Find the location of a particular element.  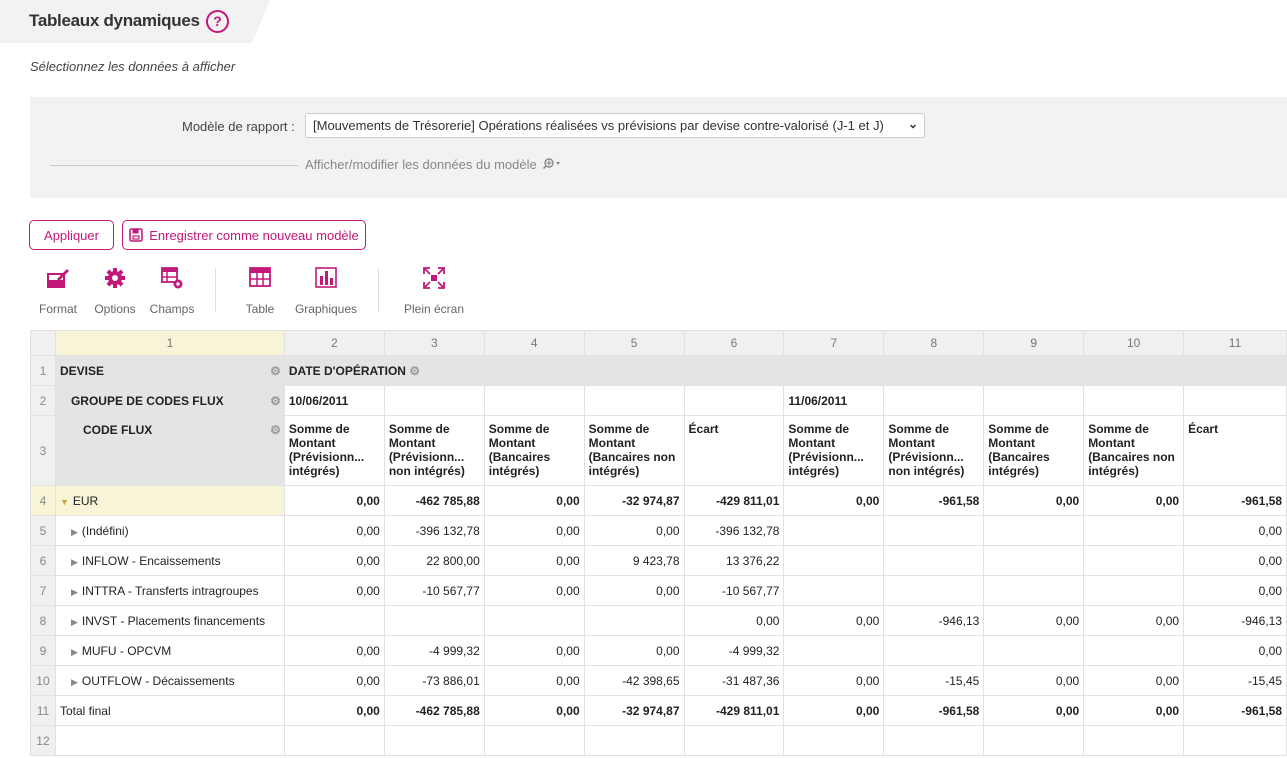

value-cell: -15,45 is located at coordinates (1235, 680).